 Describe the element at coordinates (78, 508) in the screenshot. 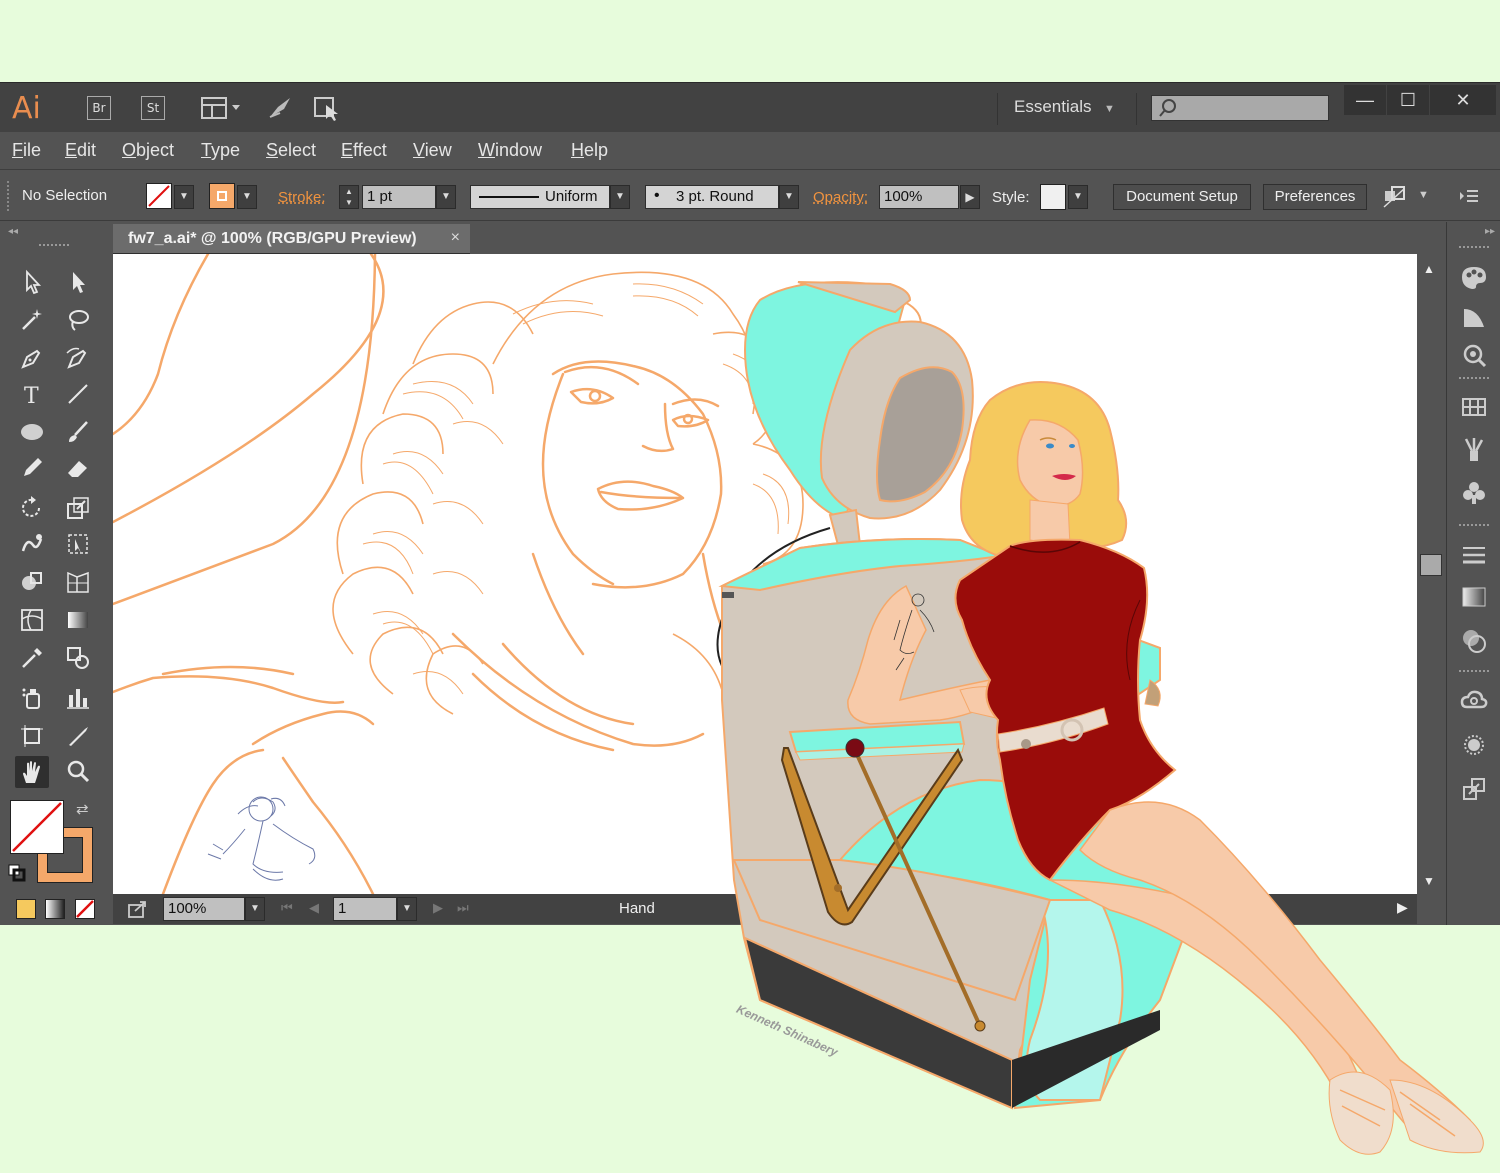

I see `scale-tool` at that location.